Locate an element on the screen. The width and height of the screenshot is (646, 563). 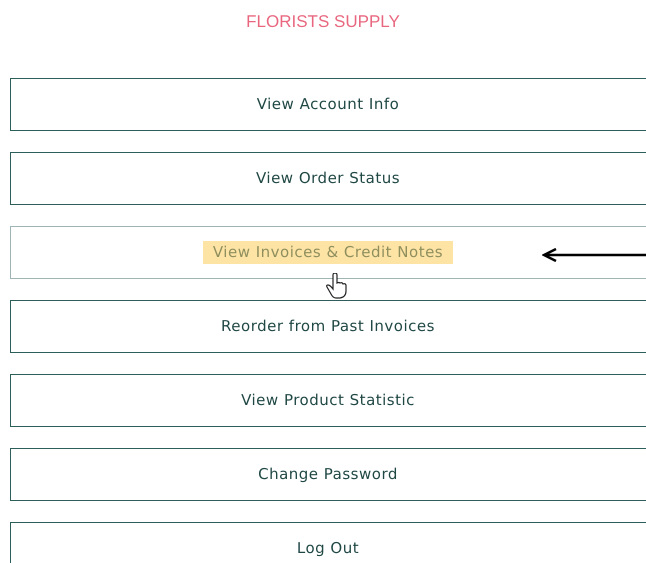
menu-button: Reorder from Past Invoices is located at coordinates (328, 326).